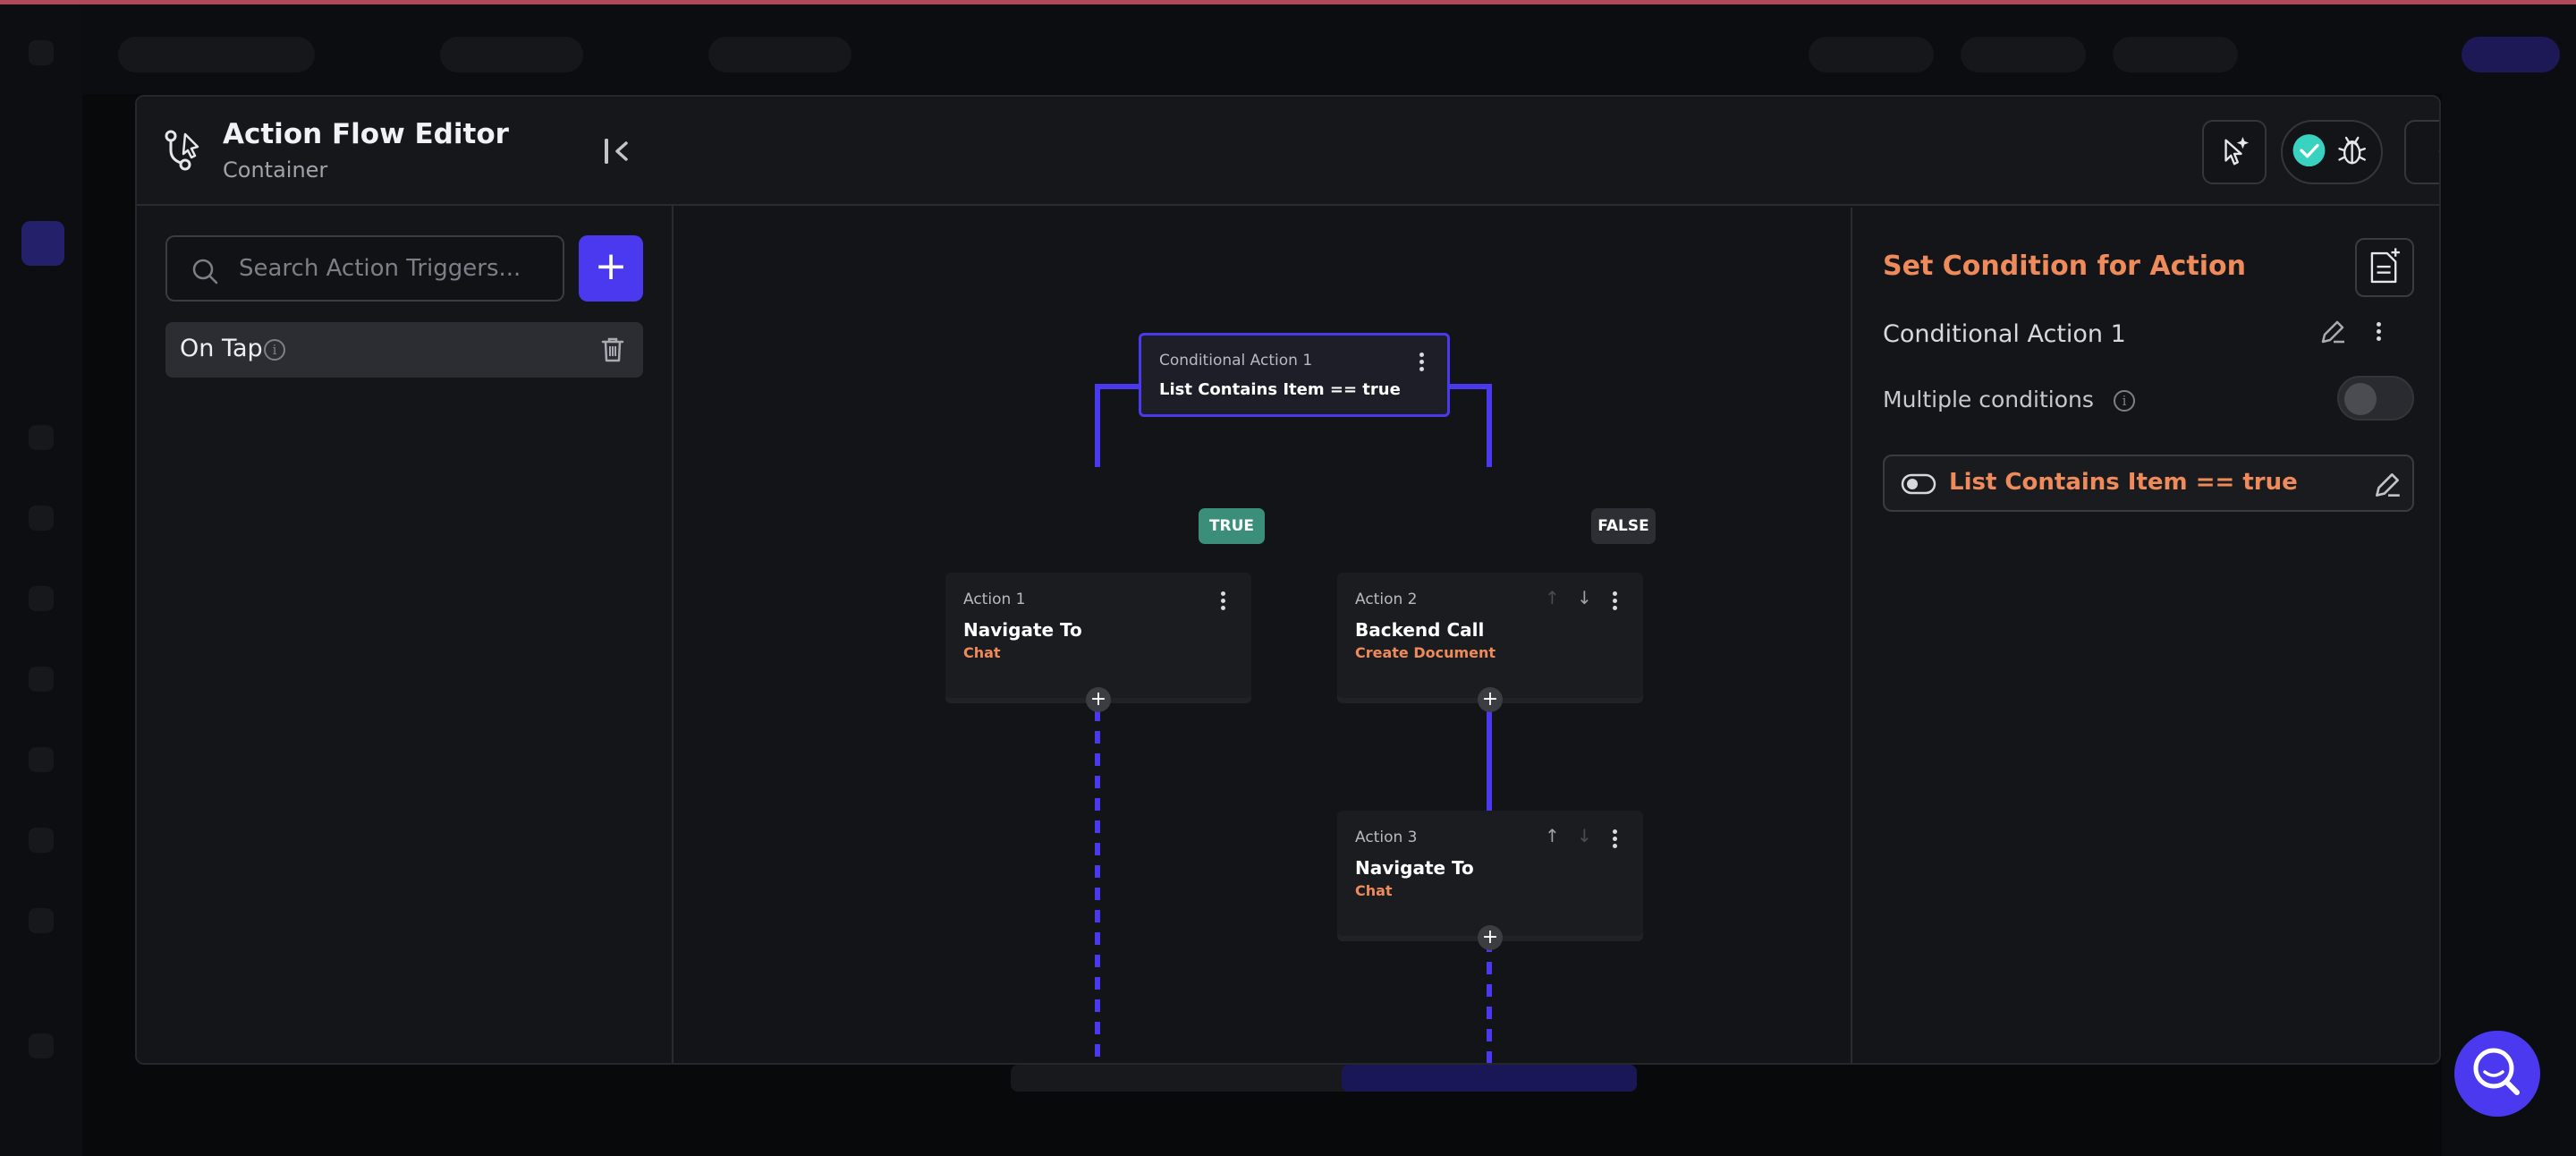 This screenshot has height=1156, width=2576. What do you see at coordinates (1490, 700) in the screenshot?
I see `add-action-after-2: +` at bounding box center [1490, 700].